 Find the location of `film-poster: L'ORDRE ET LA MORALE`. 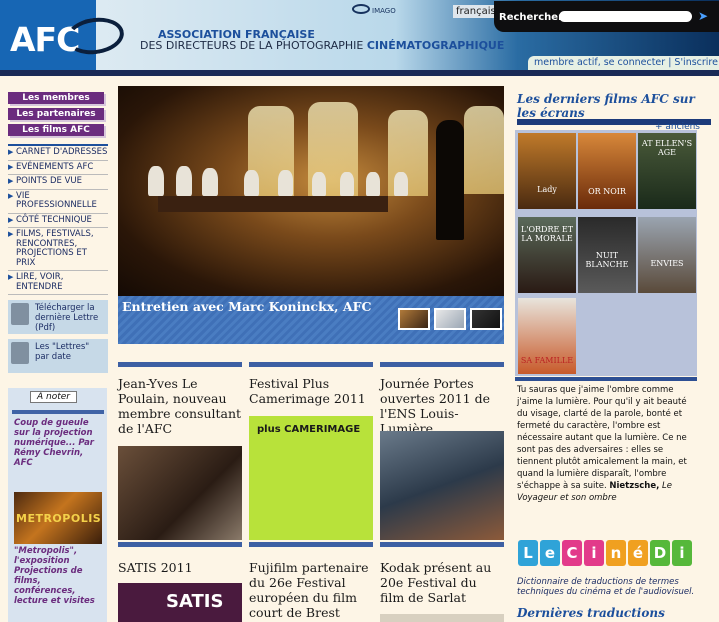

film-poster: L'ORDRE ET LA MORALE is located at coordinates (547, 255).